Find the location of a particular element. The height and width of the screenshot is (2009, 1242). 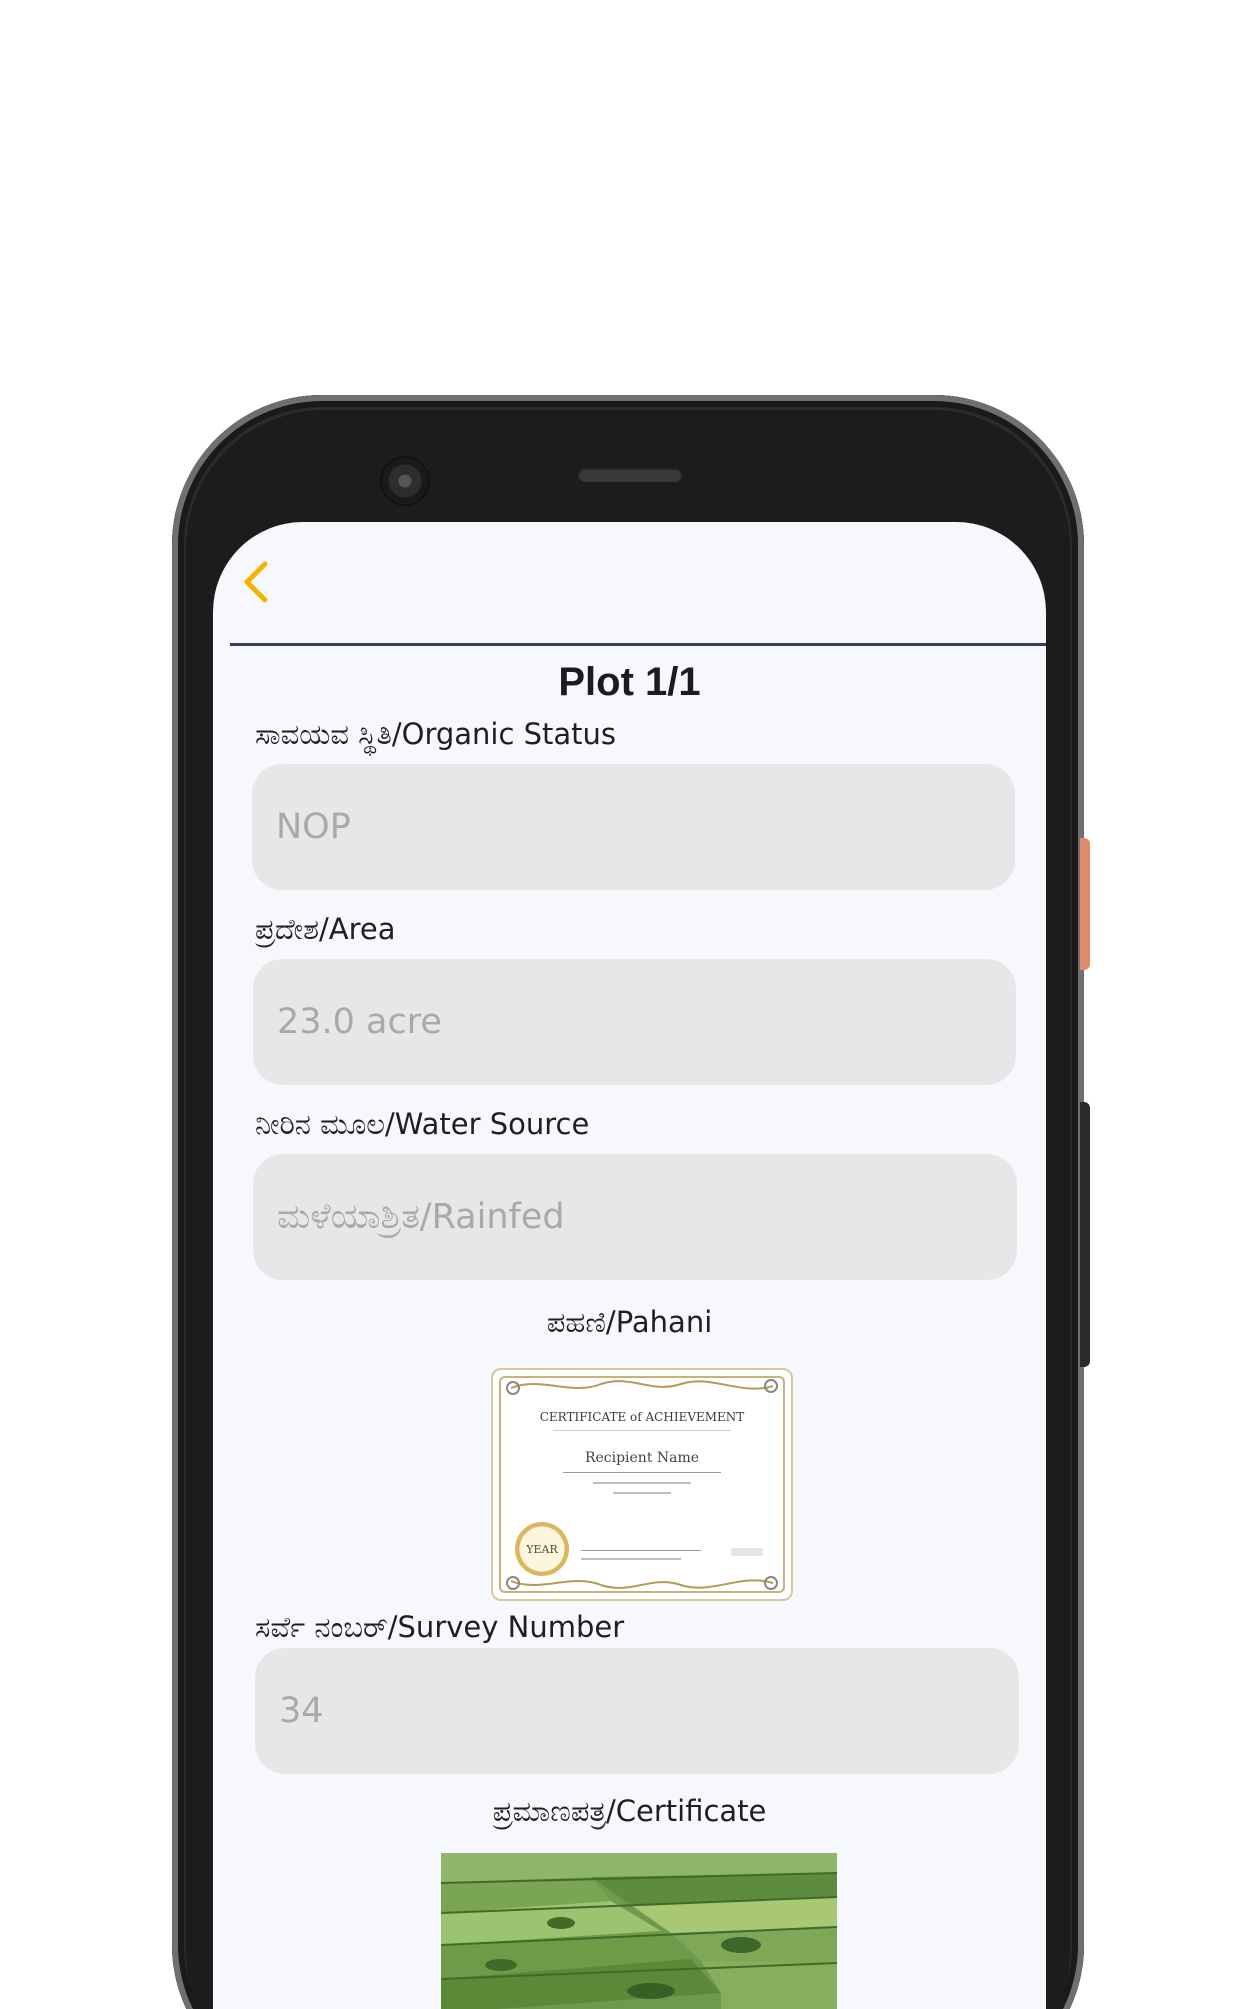

signature-line is located at coordinates (641, 1550).